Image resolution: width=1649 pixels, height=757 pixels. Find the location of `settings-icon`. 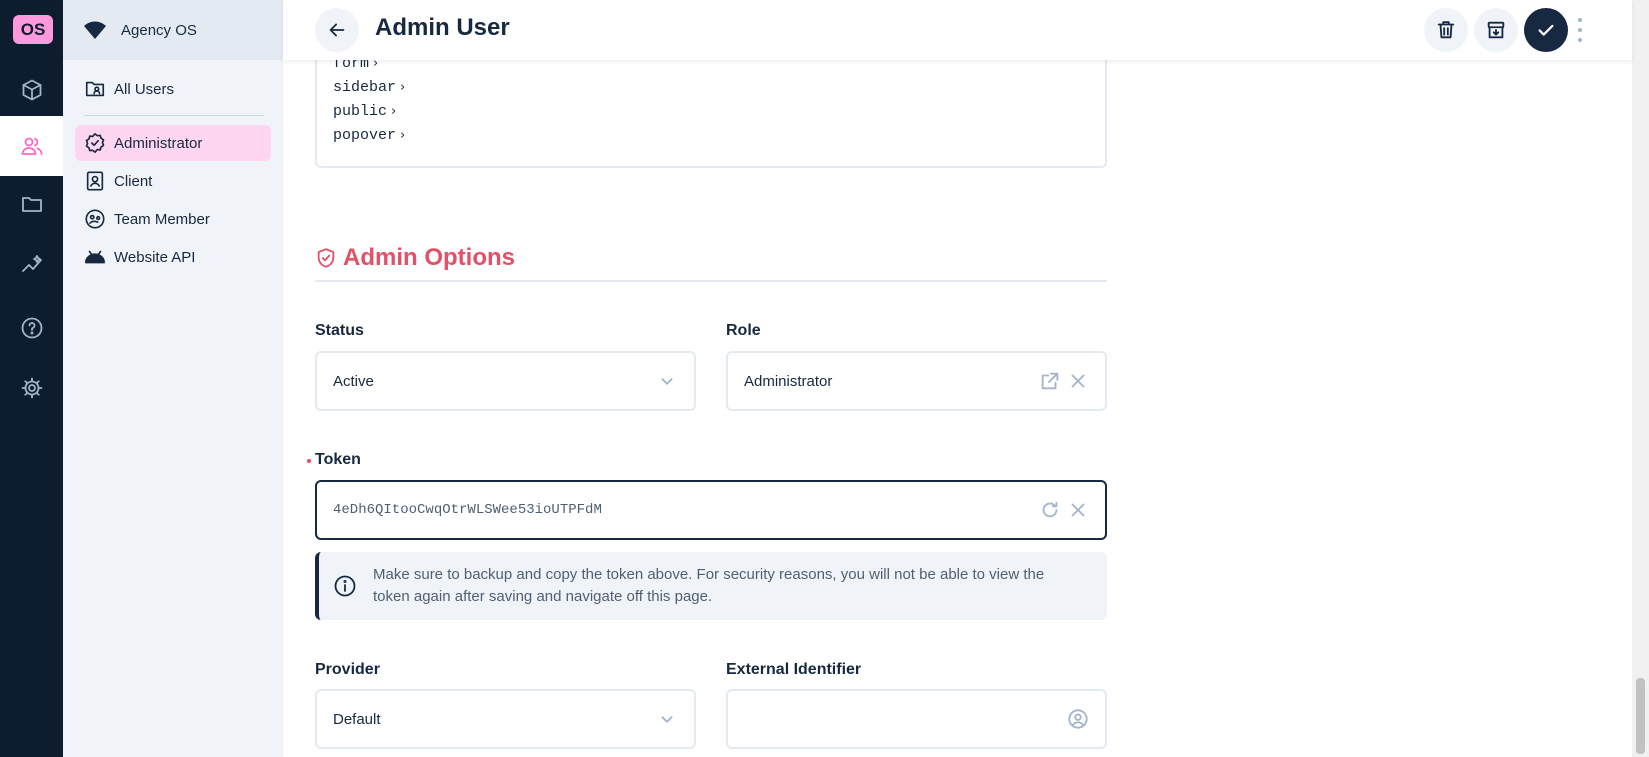

settings-icon is located at coordinates (31, 388).